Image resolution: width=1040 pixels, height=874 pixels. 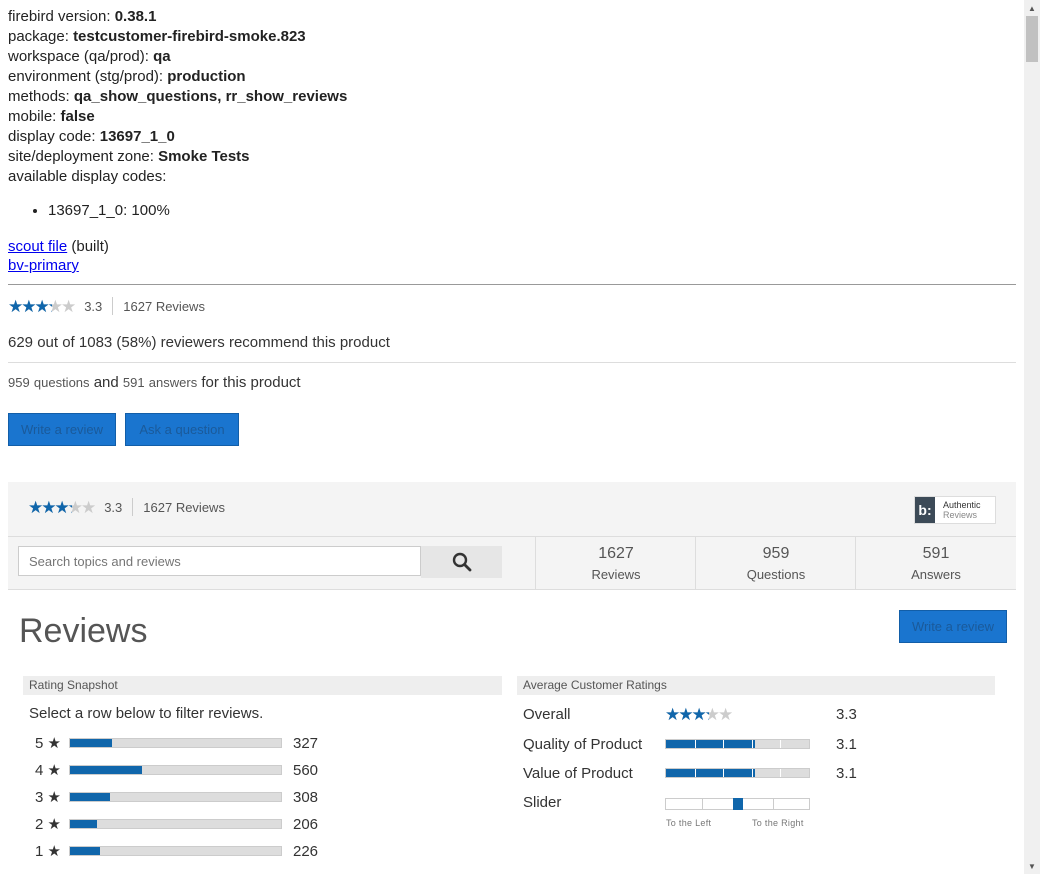 What do you see at coordinates (306, 770) in the screenshot?
I see `histogram-count: 560` at bounding box center [306, 770].